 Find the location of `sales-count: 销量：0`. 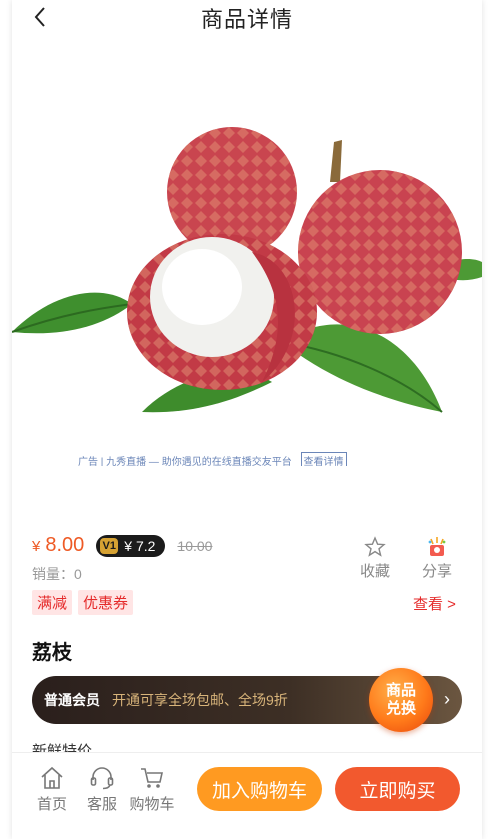

sales-count: 销量：0 is located at coordinates (57, 574).